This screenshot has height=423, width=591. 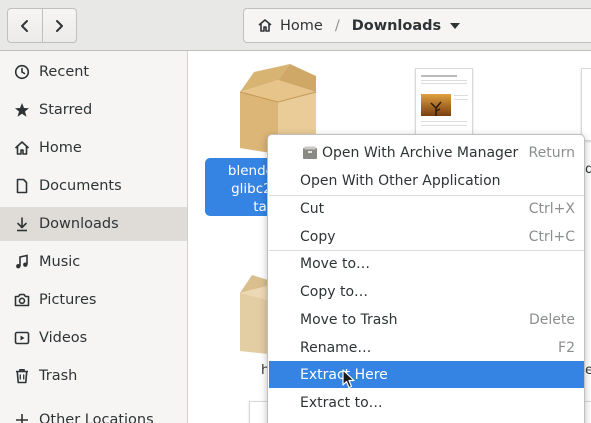 I want to click on trash-icon, so click(x=22, y=376).